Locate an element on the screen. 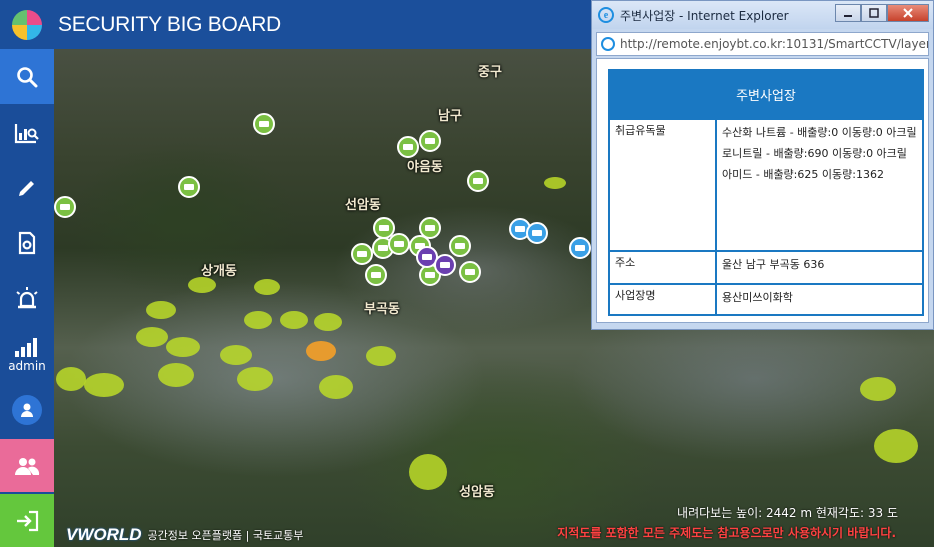  user-circle-icon is located at coordinates (27, 410).